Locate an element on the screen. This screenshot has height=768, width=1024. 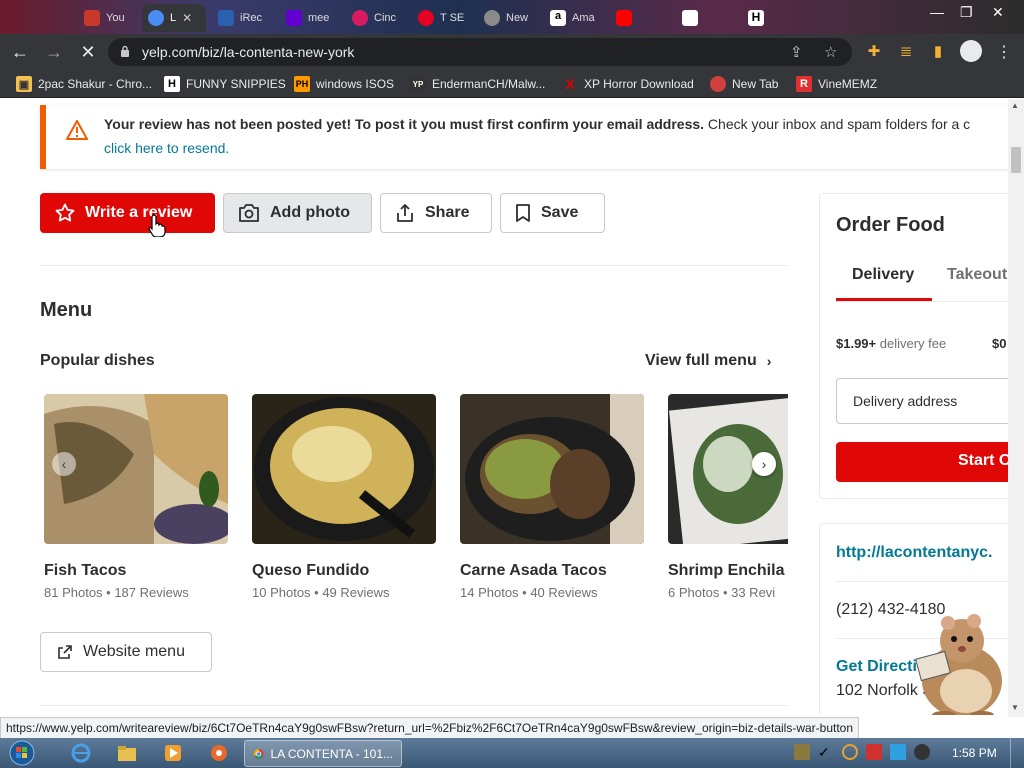
dish-meta: 14 Photos • 40 Reviews is located at coordinates (529, 592).